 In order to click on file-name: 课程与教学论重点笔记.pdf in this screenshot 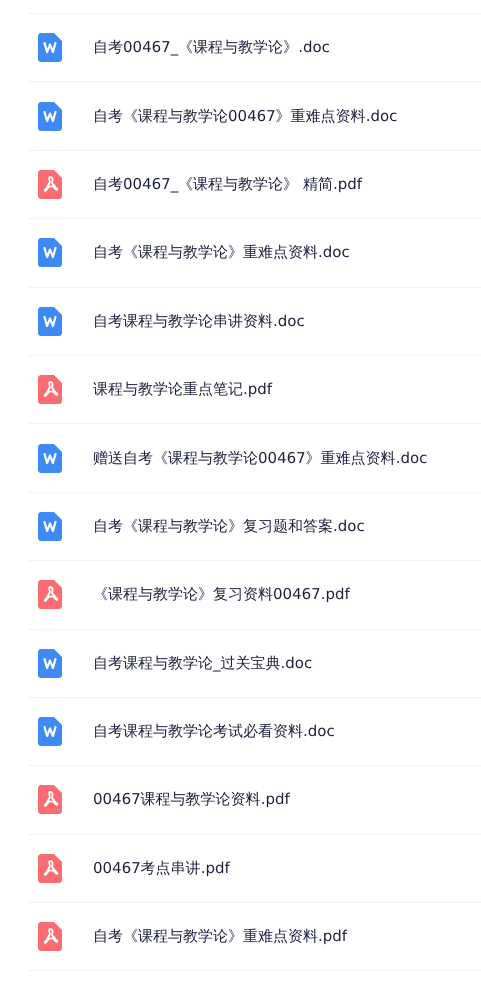, I will do `click(182, 390)`.